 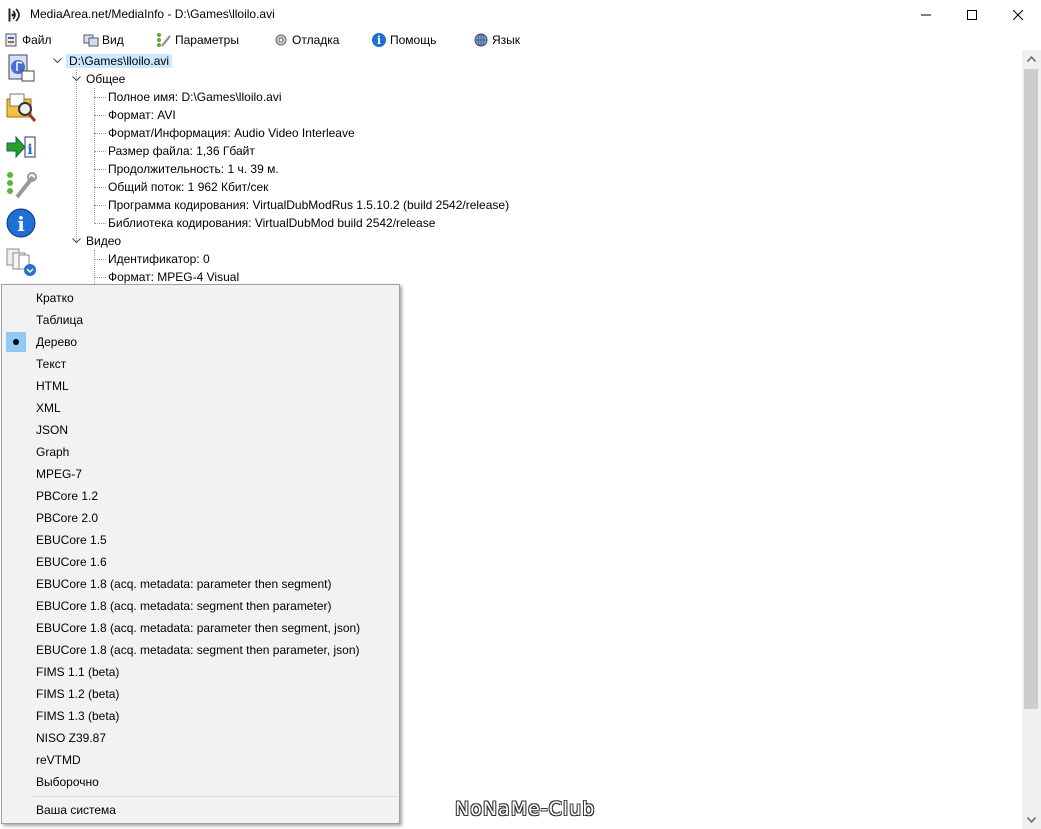 I want to click on tree-root-node: D:\Games\lloilo.avi, so click(x=119, y=61).